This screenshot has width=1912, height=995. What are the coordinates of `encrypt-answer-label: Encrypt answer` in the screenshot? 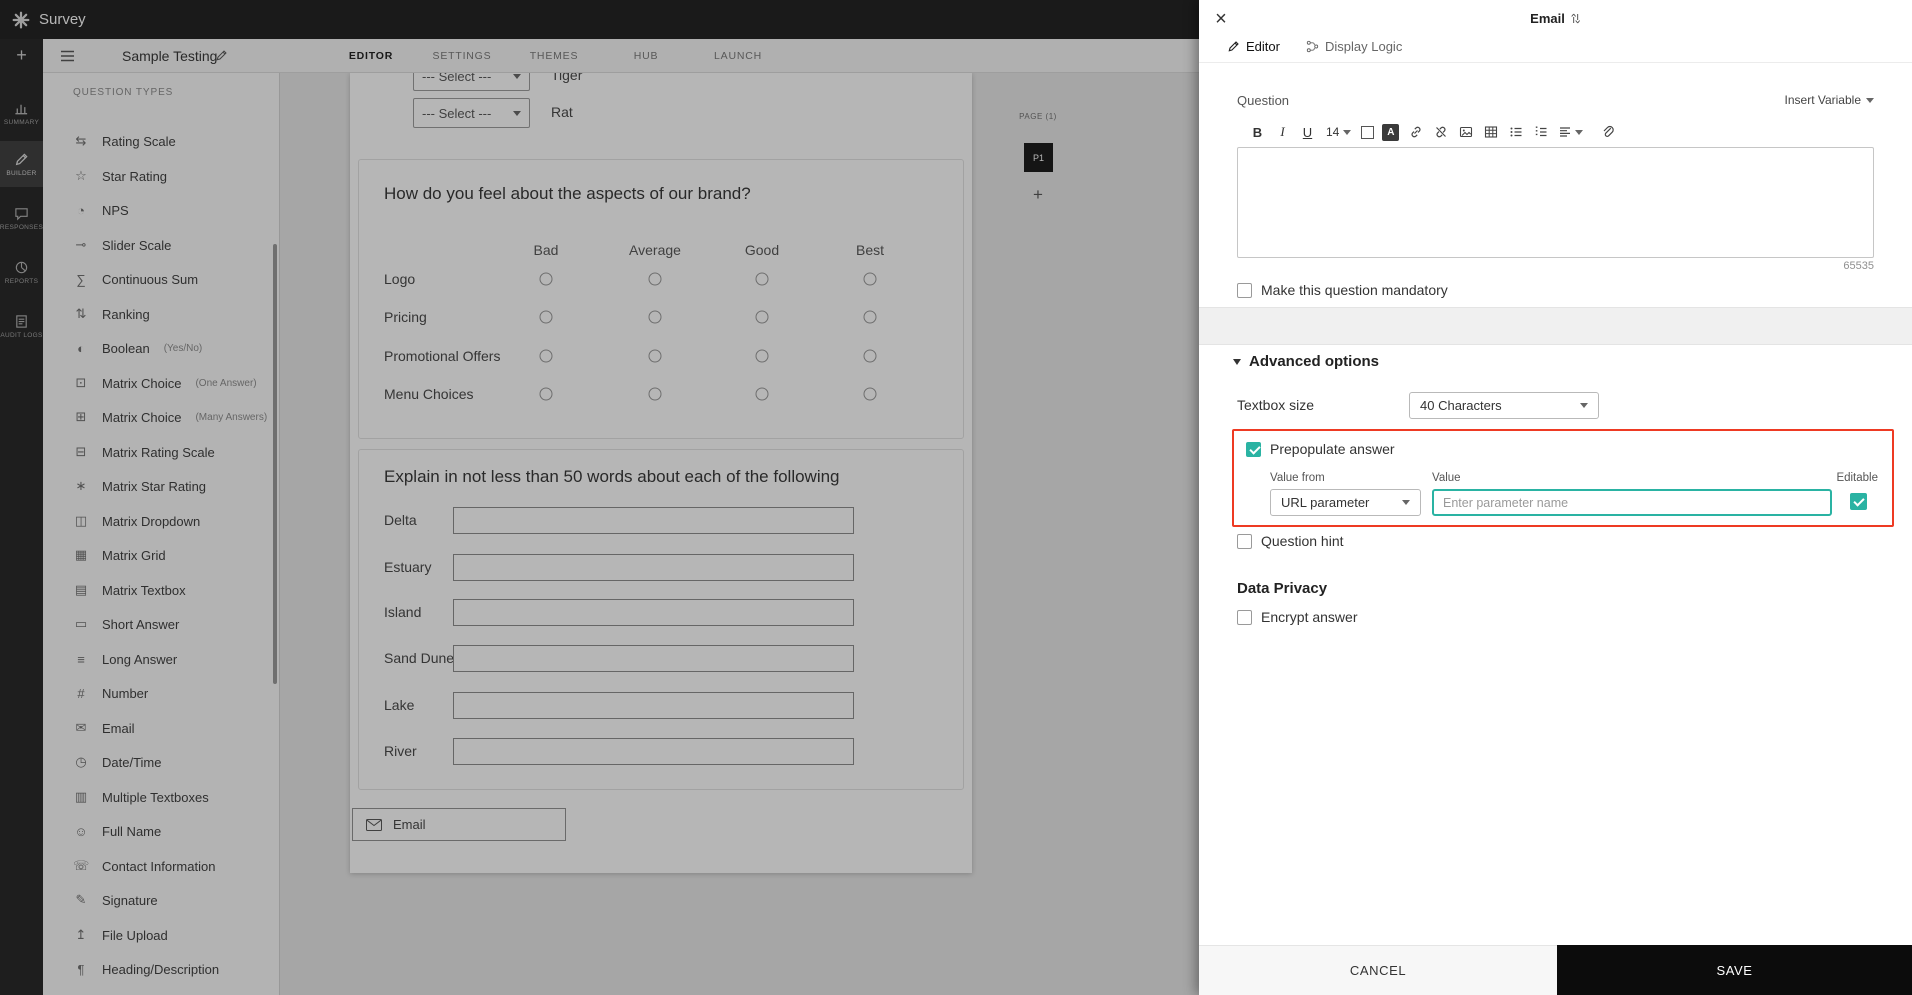 It's located at (1309, 617).